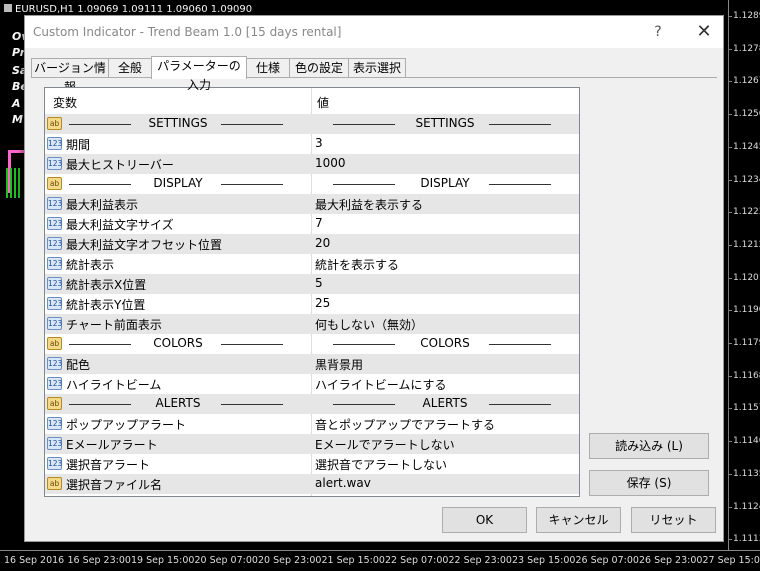 This screenshot has width=760, height=571. Describe the element at coordinates (113, 384) in the screenshot. I see `parameter-name: ハイライトビーム` at that location.